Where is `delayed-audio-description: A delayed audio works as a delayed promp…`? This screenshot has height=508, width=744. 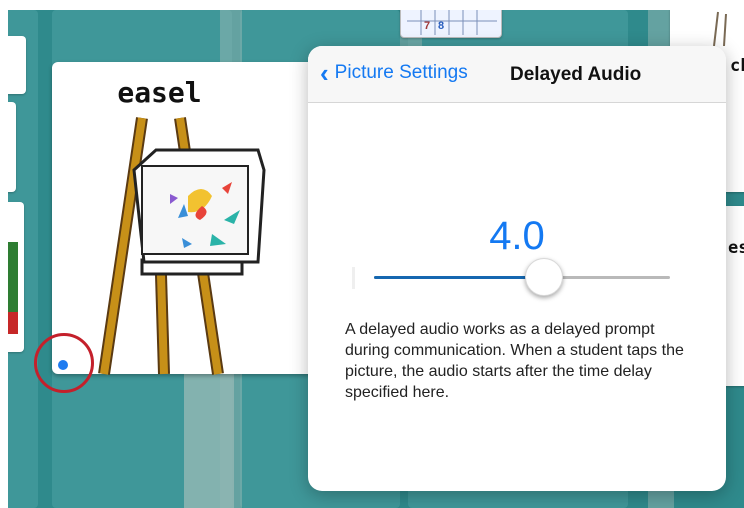 delayed-audio-description: A delayed audio works as a delayed promp… is located at coordinates (514, 361).